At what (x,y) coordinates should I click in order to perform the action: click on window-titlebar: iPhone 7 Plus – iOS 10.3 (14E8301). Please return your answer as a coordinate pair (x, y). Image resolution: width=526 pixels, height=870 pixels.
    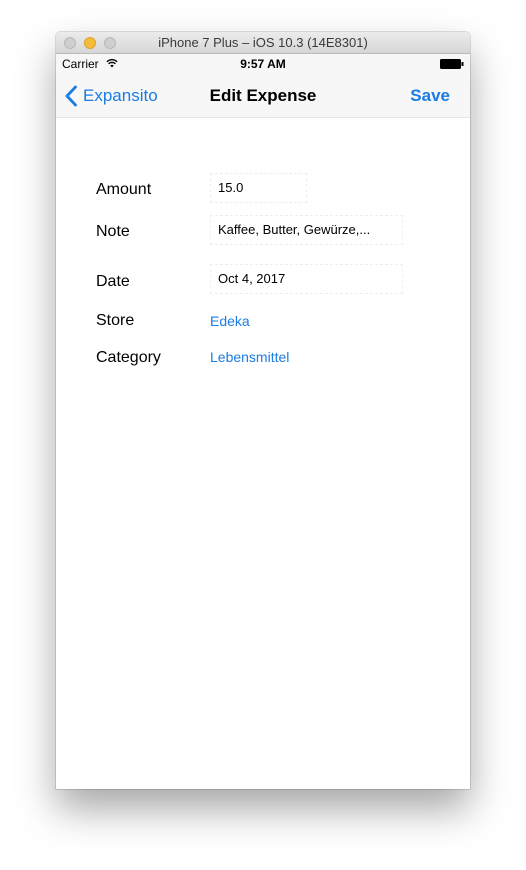
    Looking at the image, I should click on (263, 43).